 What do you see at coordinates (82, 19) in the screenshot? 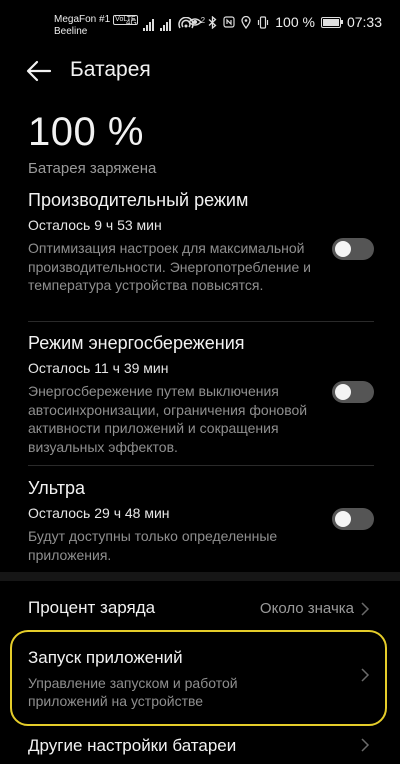
I see `carrier-1-name: MegaFon #1` at bounding box center [82, 19].